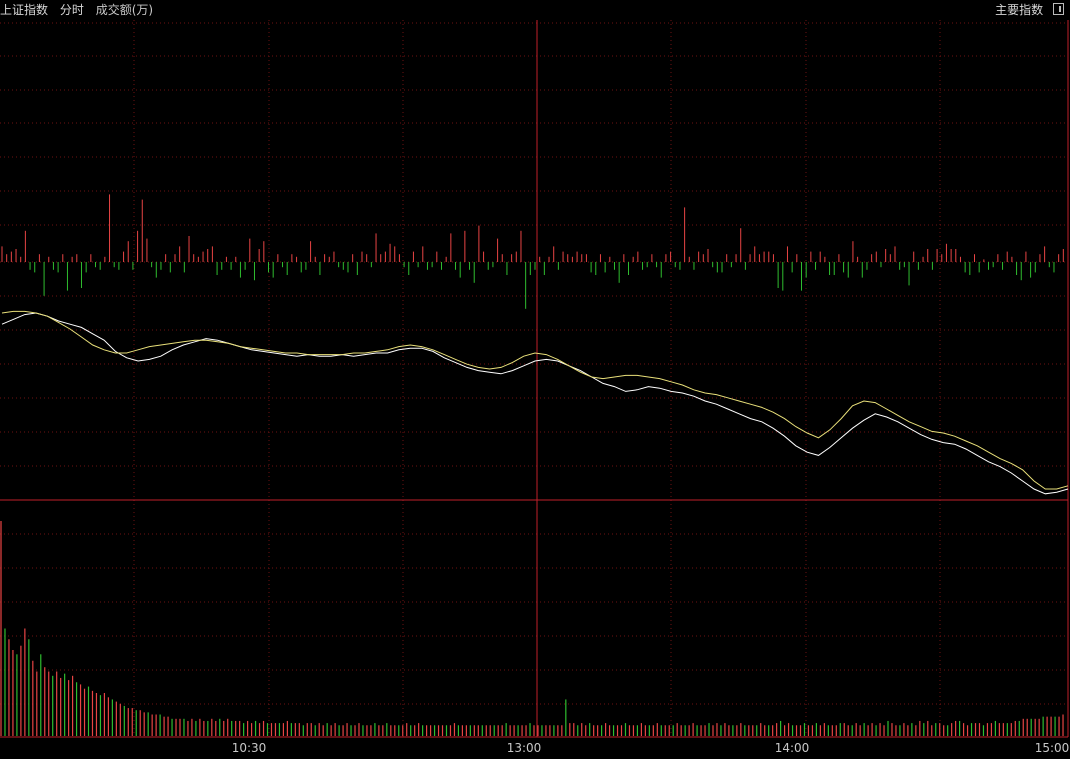 The width and height of the screenshot is (1070, 759). I want to click on header-left: 上证指数 分时 成交额(万), so click(80, 10).